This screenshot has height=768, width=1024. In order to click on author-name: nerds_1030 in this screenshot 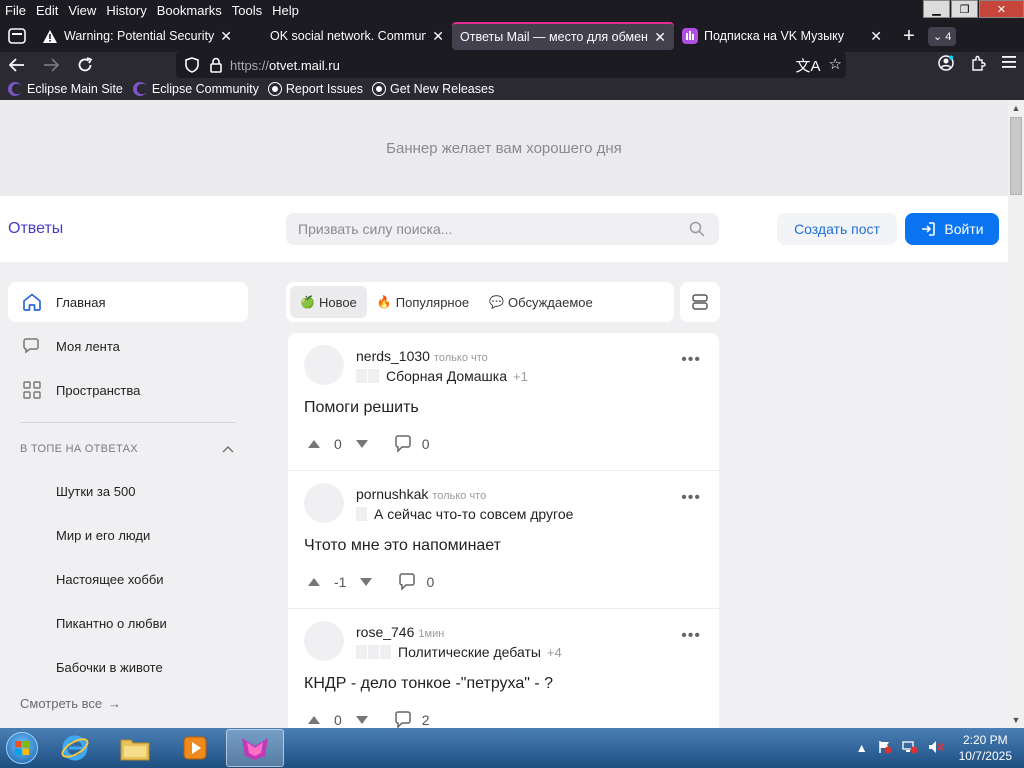, I will do `click(393, 356)`.